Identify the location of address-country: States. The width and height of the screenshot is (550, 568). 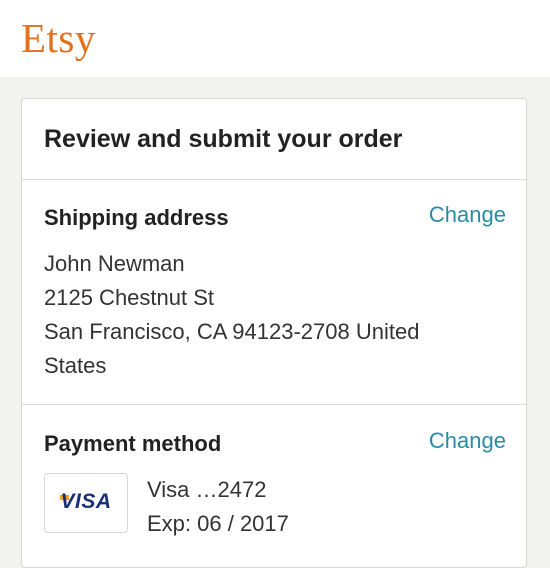
(75, 365).